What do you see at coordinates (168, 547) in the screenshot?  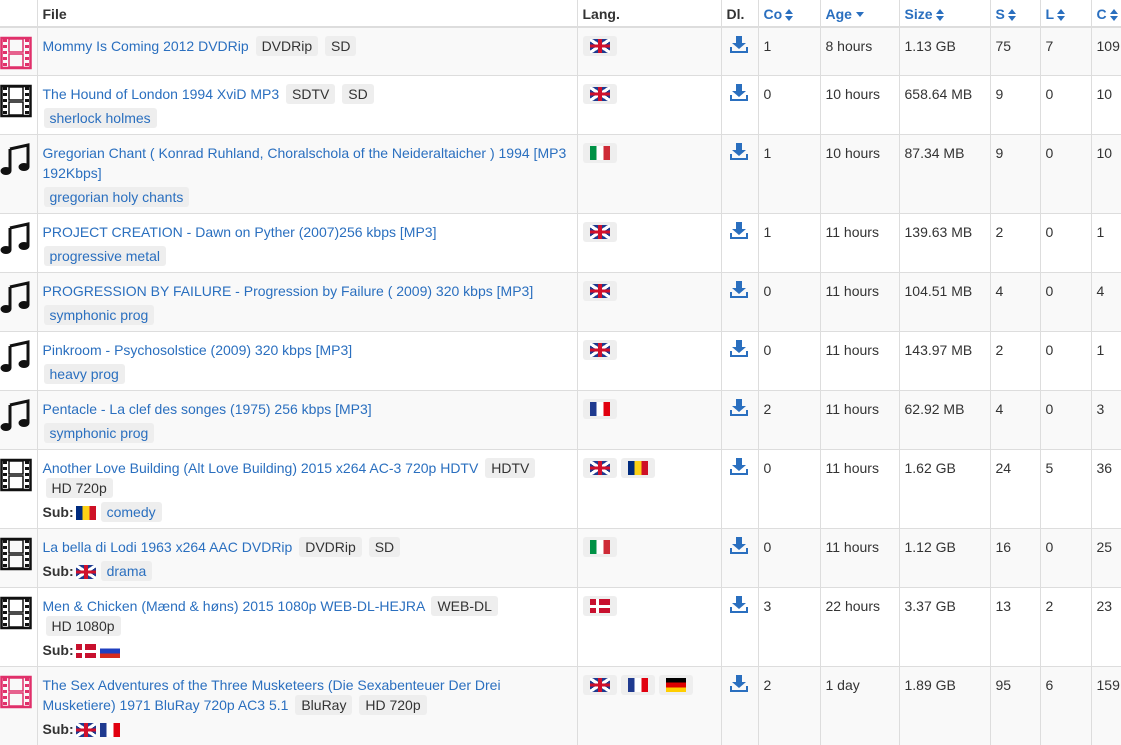 I see `torrent-title-link: La bella di Lodi 1963 x264 AAC DVDRip` at bounding box center [168, 547].